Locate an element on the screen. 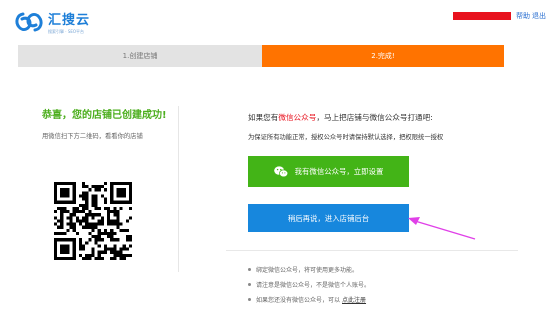 Image resolution: width=554 pixels, height=324 pixels. note-text: 请注意是微信公众号，不是微信个人账号。 is located at coordinates (313, 285).